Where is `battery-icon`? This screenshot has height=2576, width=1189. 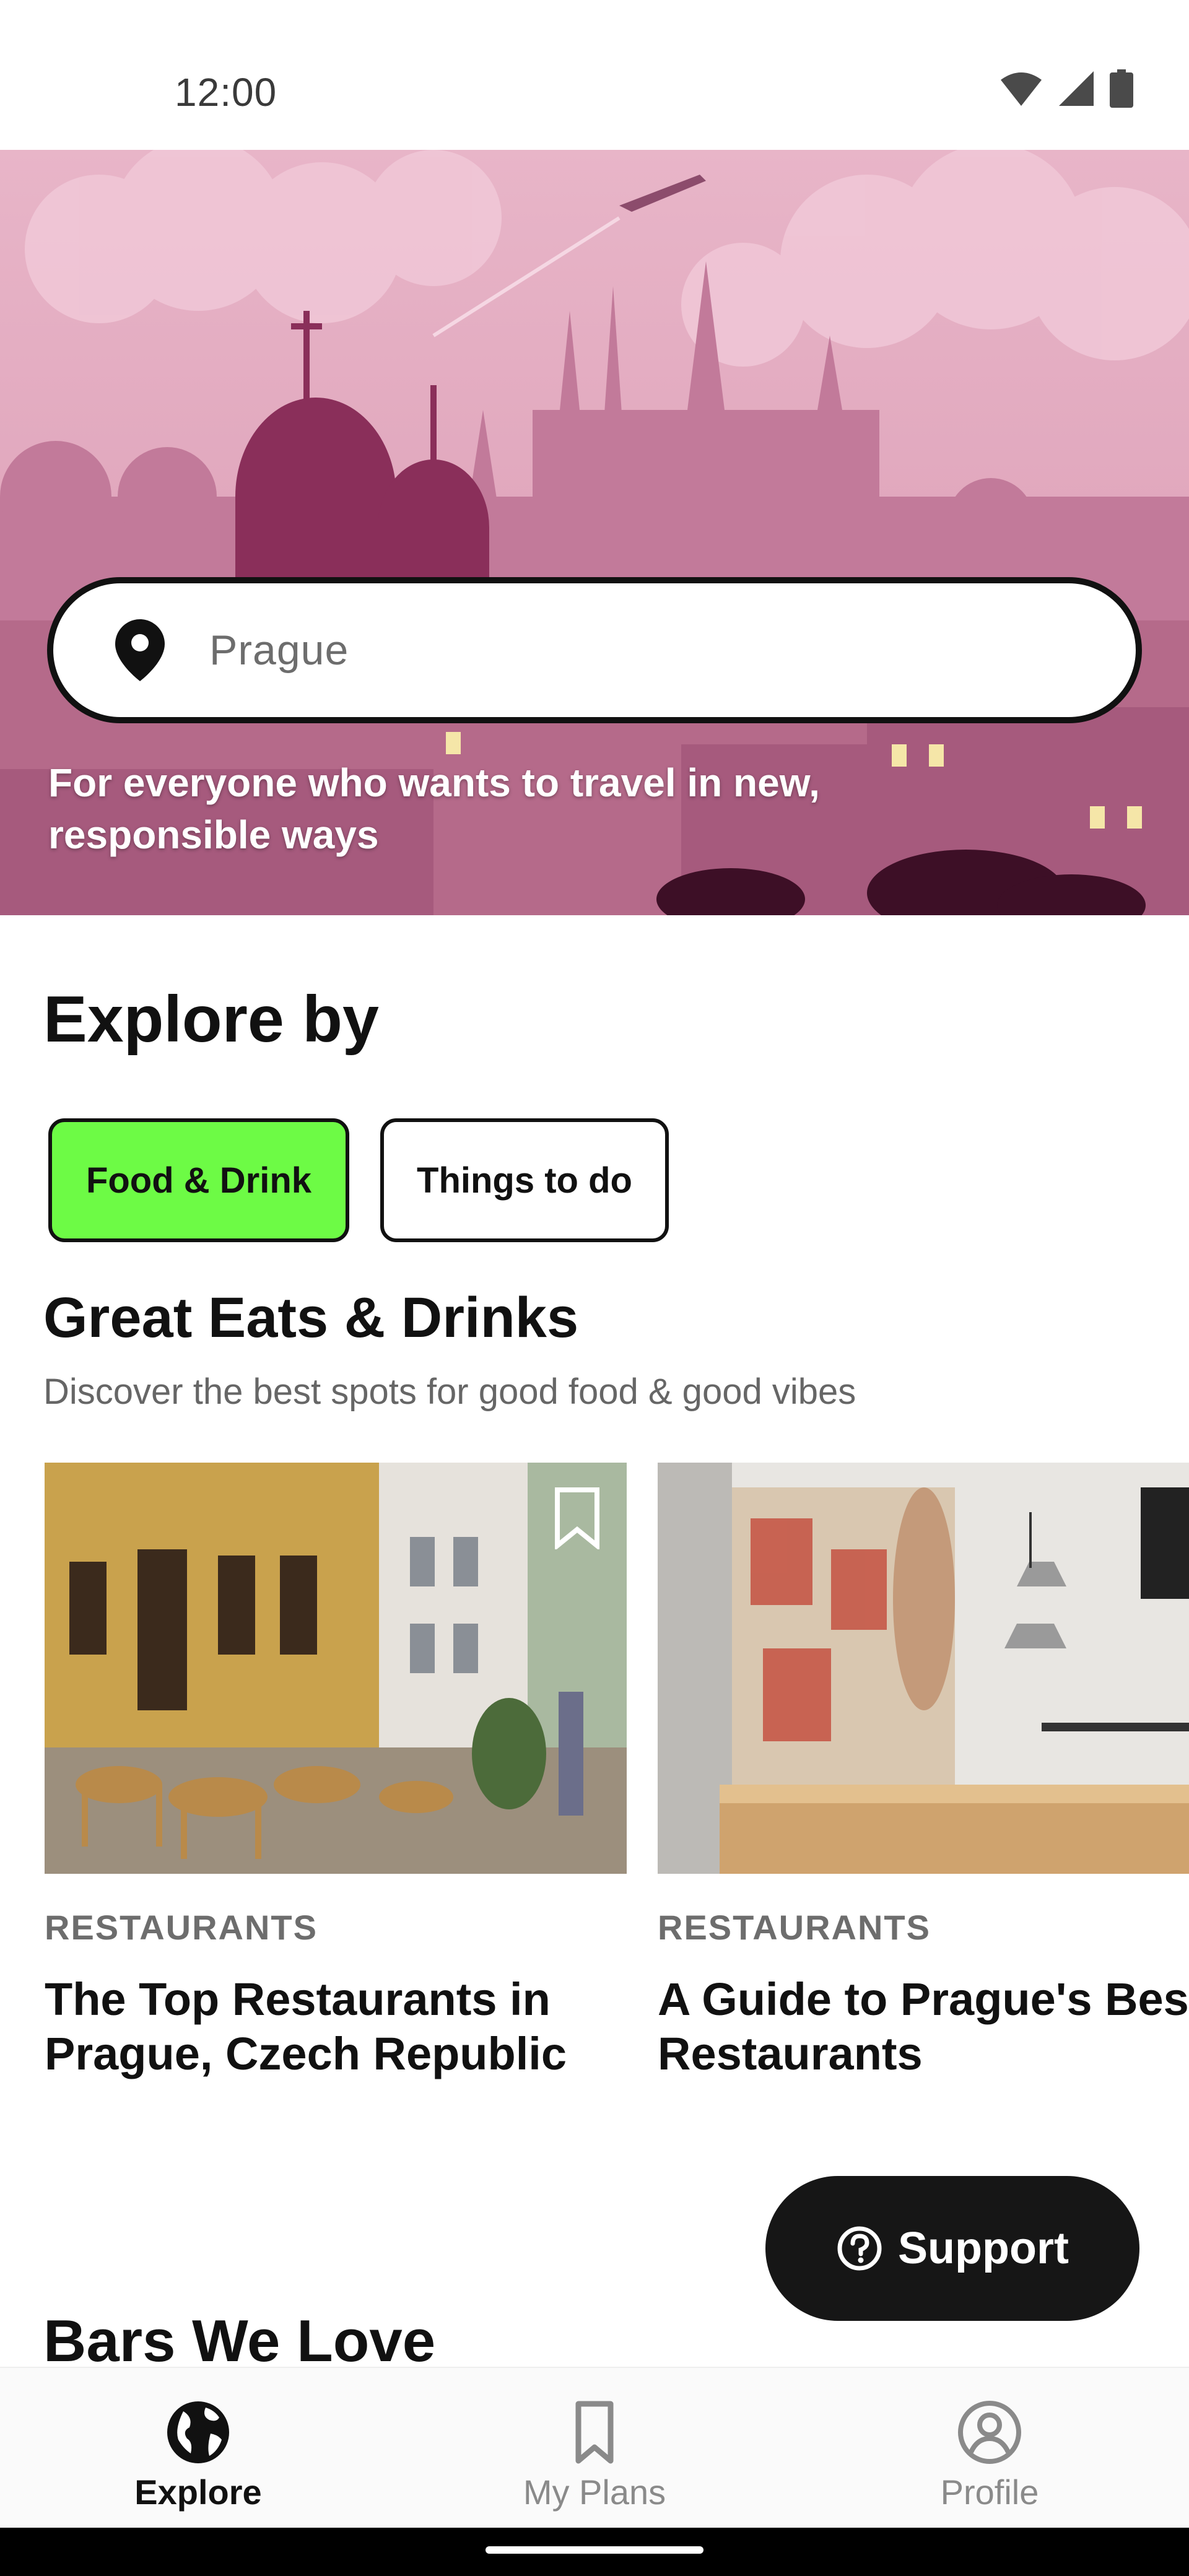
battery-icon is located at coordinates (1121, 88).